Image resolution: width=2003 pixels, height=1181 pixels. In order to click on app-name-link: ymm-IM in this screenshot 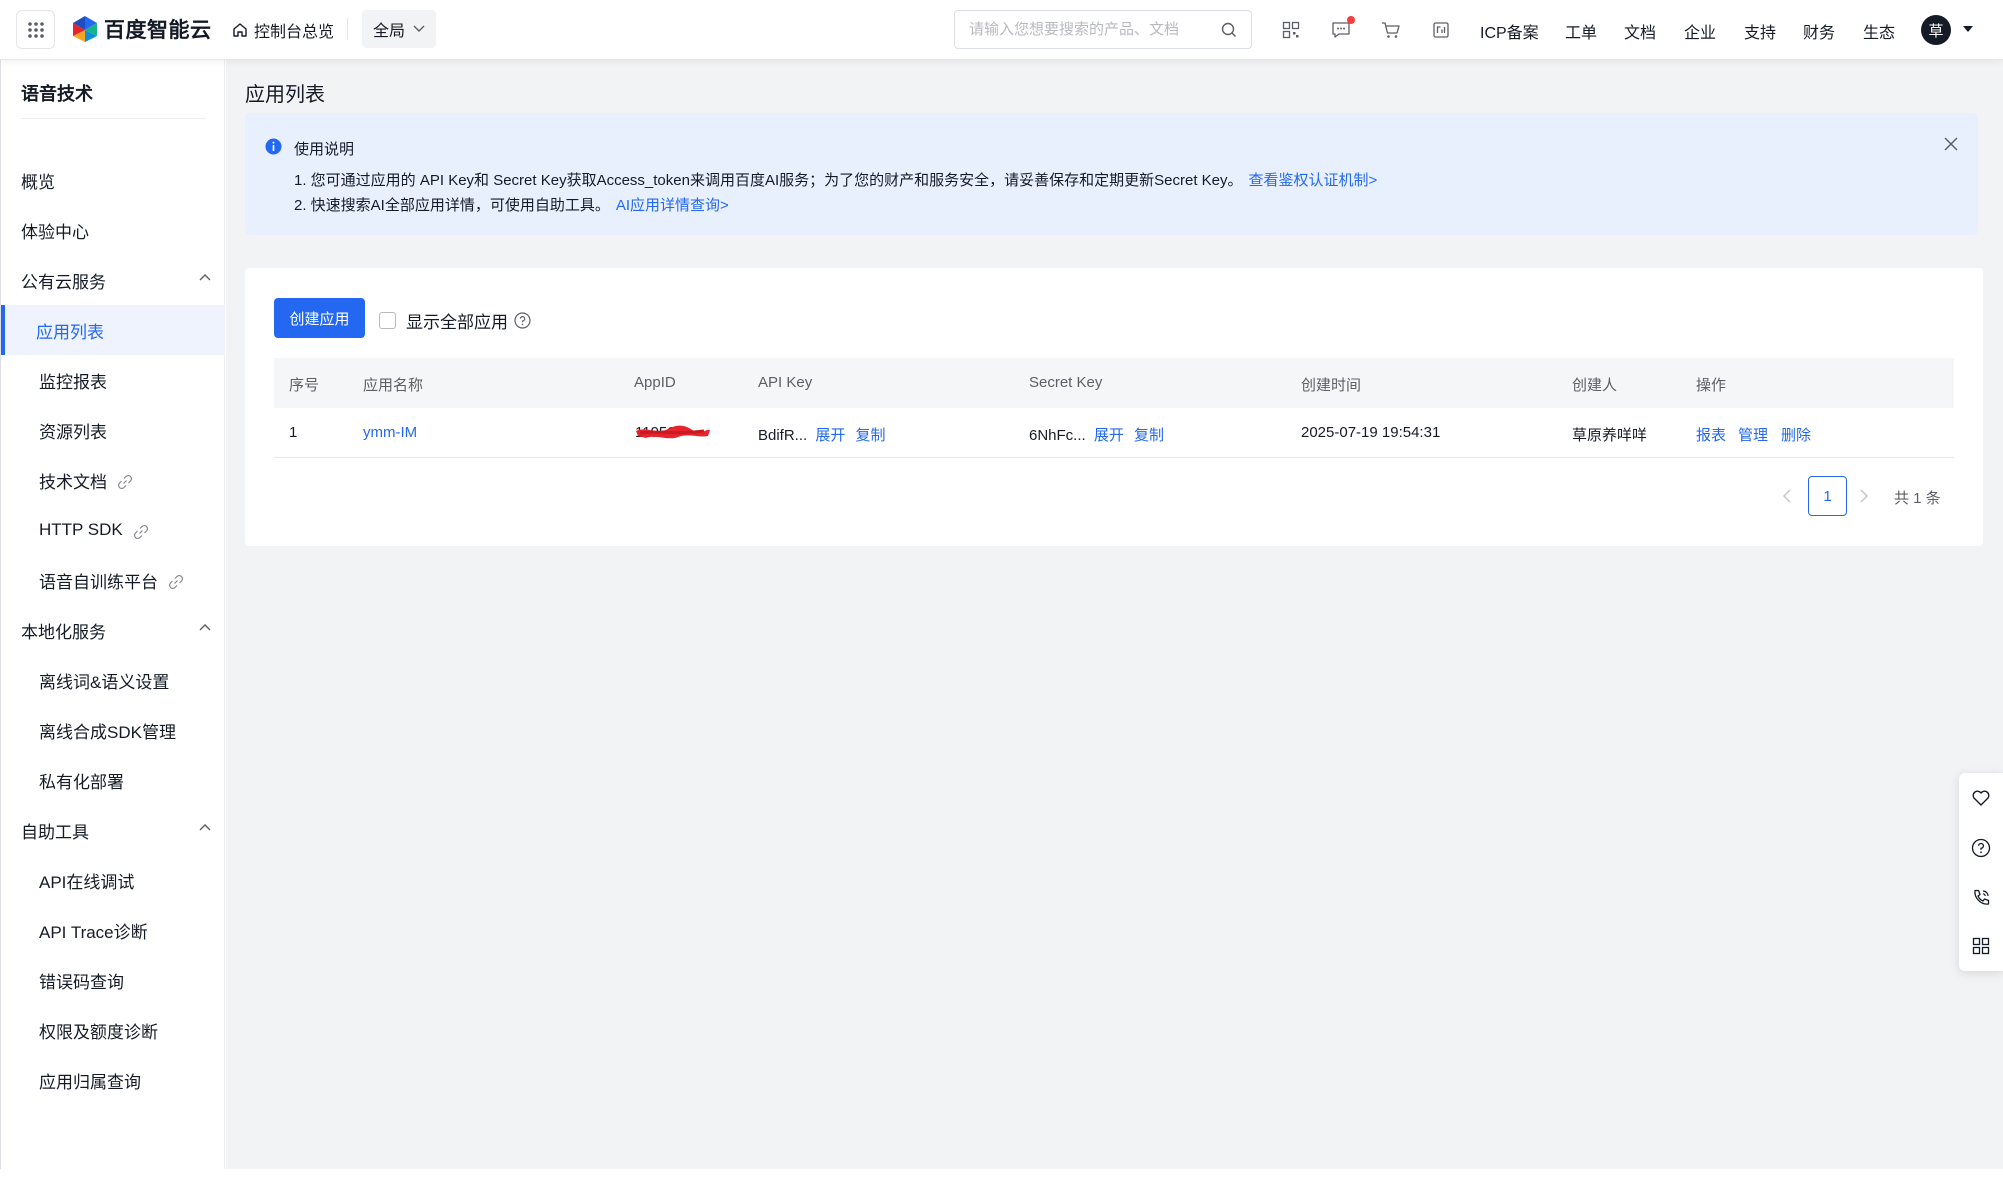, I will do `click(390, 432)`.